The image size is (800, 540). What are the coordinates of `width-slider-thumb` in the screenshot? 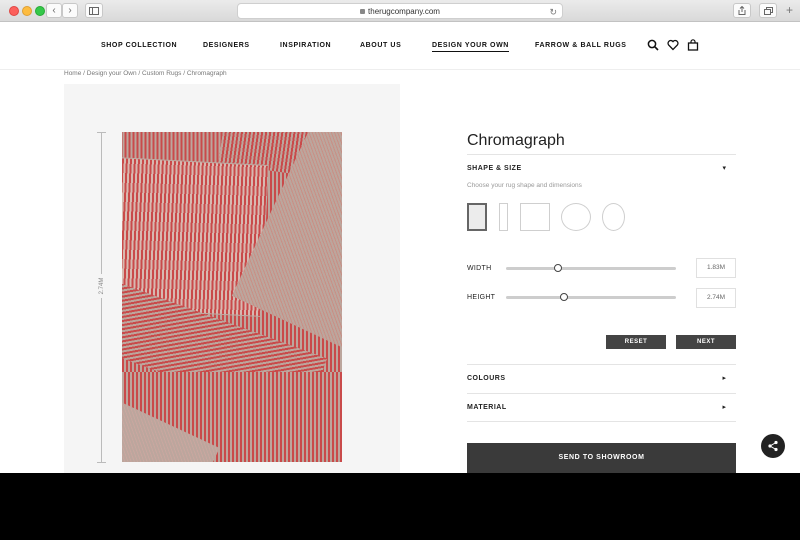 It's located at (558, 268).